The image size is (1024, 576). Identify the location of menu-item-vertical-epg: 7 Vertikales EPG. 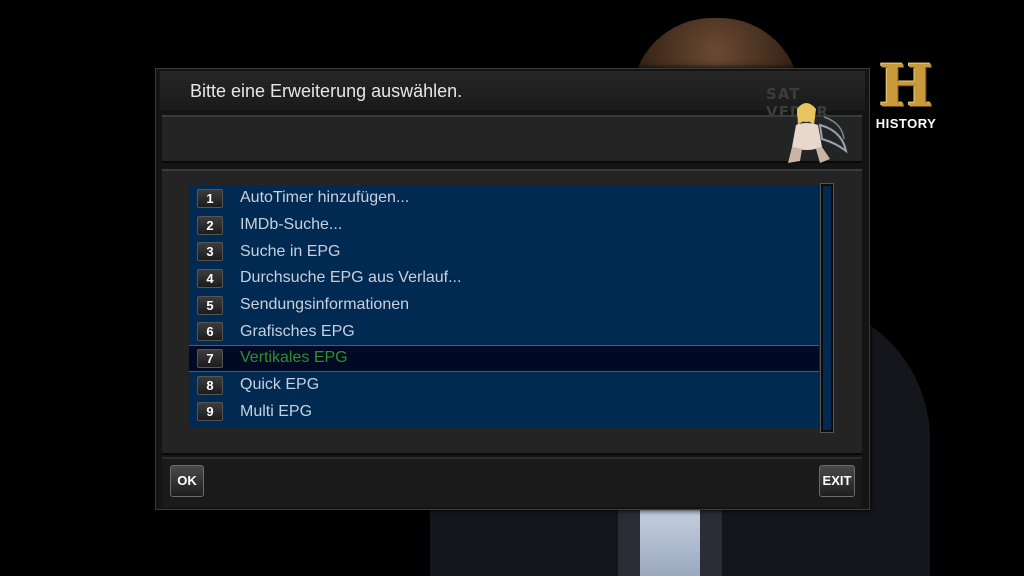
(504, 358).